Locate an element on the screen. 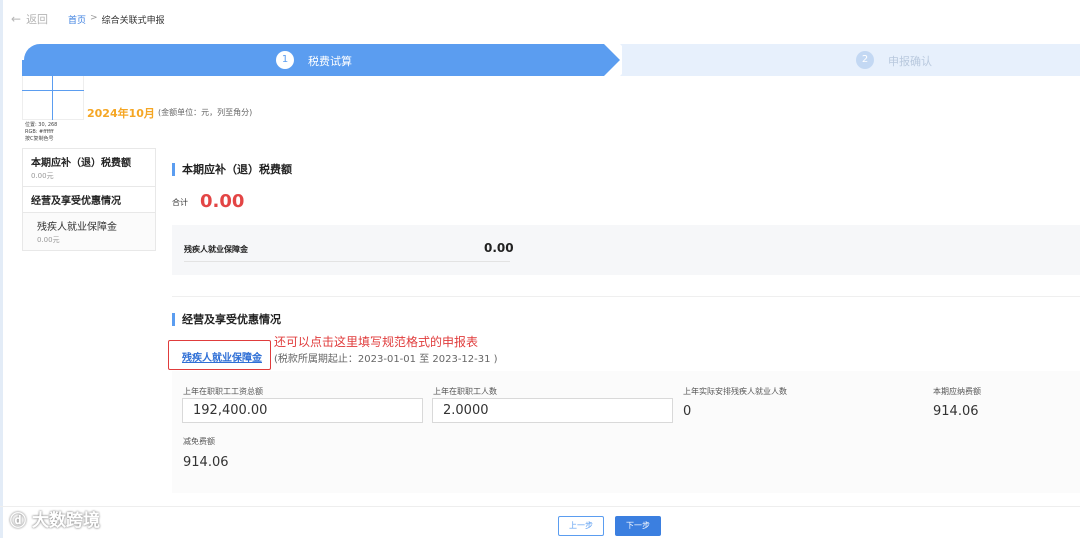 This screenshot has height=538, width=1080. sidebar-item-disability-fund: 残疾人就业保障金 0.00元 is located at coordinates (89, 231).